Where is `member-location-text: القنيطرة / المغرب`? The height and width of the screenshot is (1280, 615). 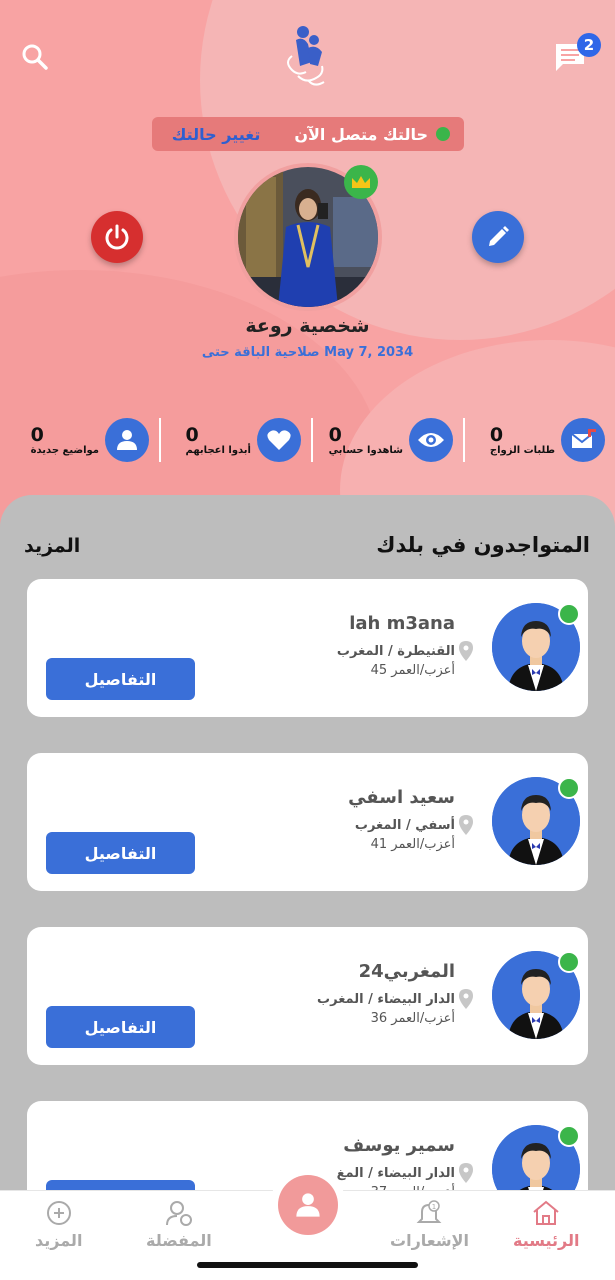 member-location-text: القنيطرة / المغرب is located at coordinates (395, 651).